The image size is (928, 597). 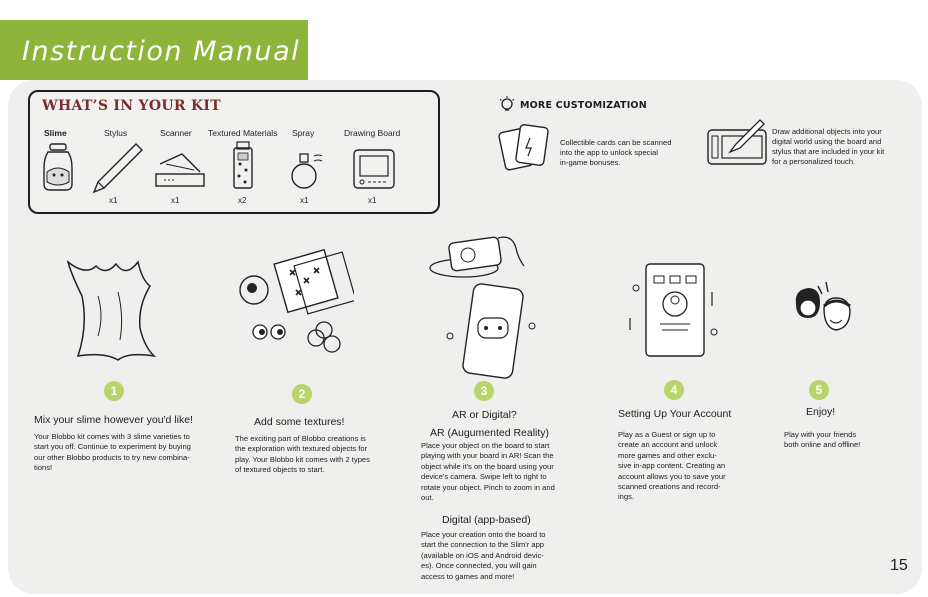 I want to click on kit-label: Drawing Board, so click(x=372, y=133).